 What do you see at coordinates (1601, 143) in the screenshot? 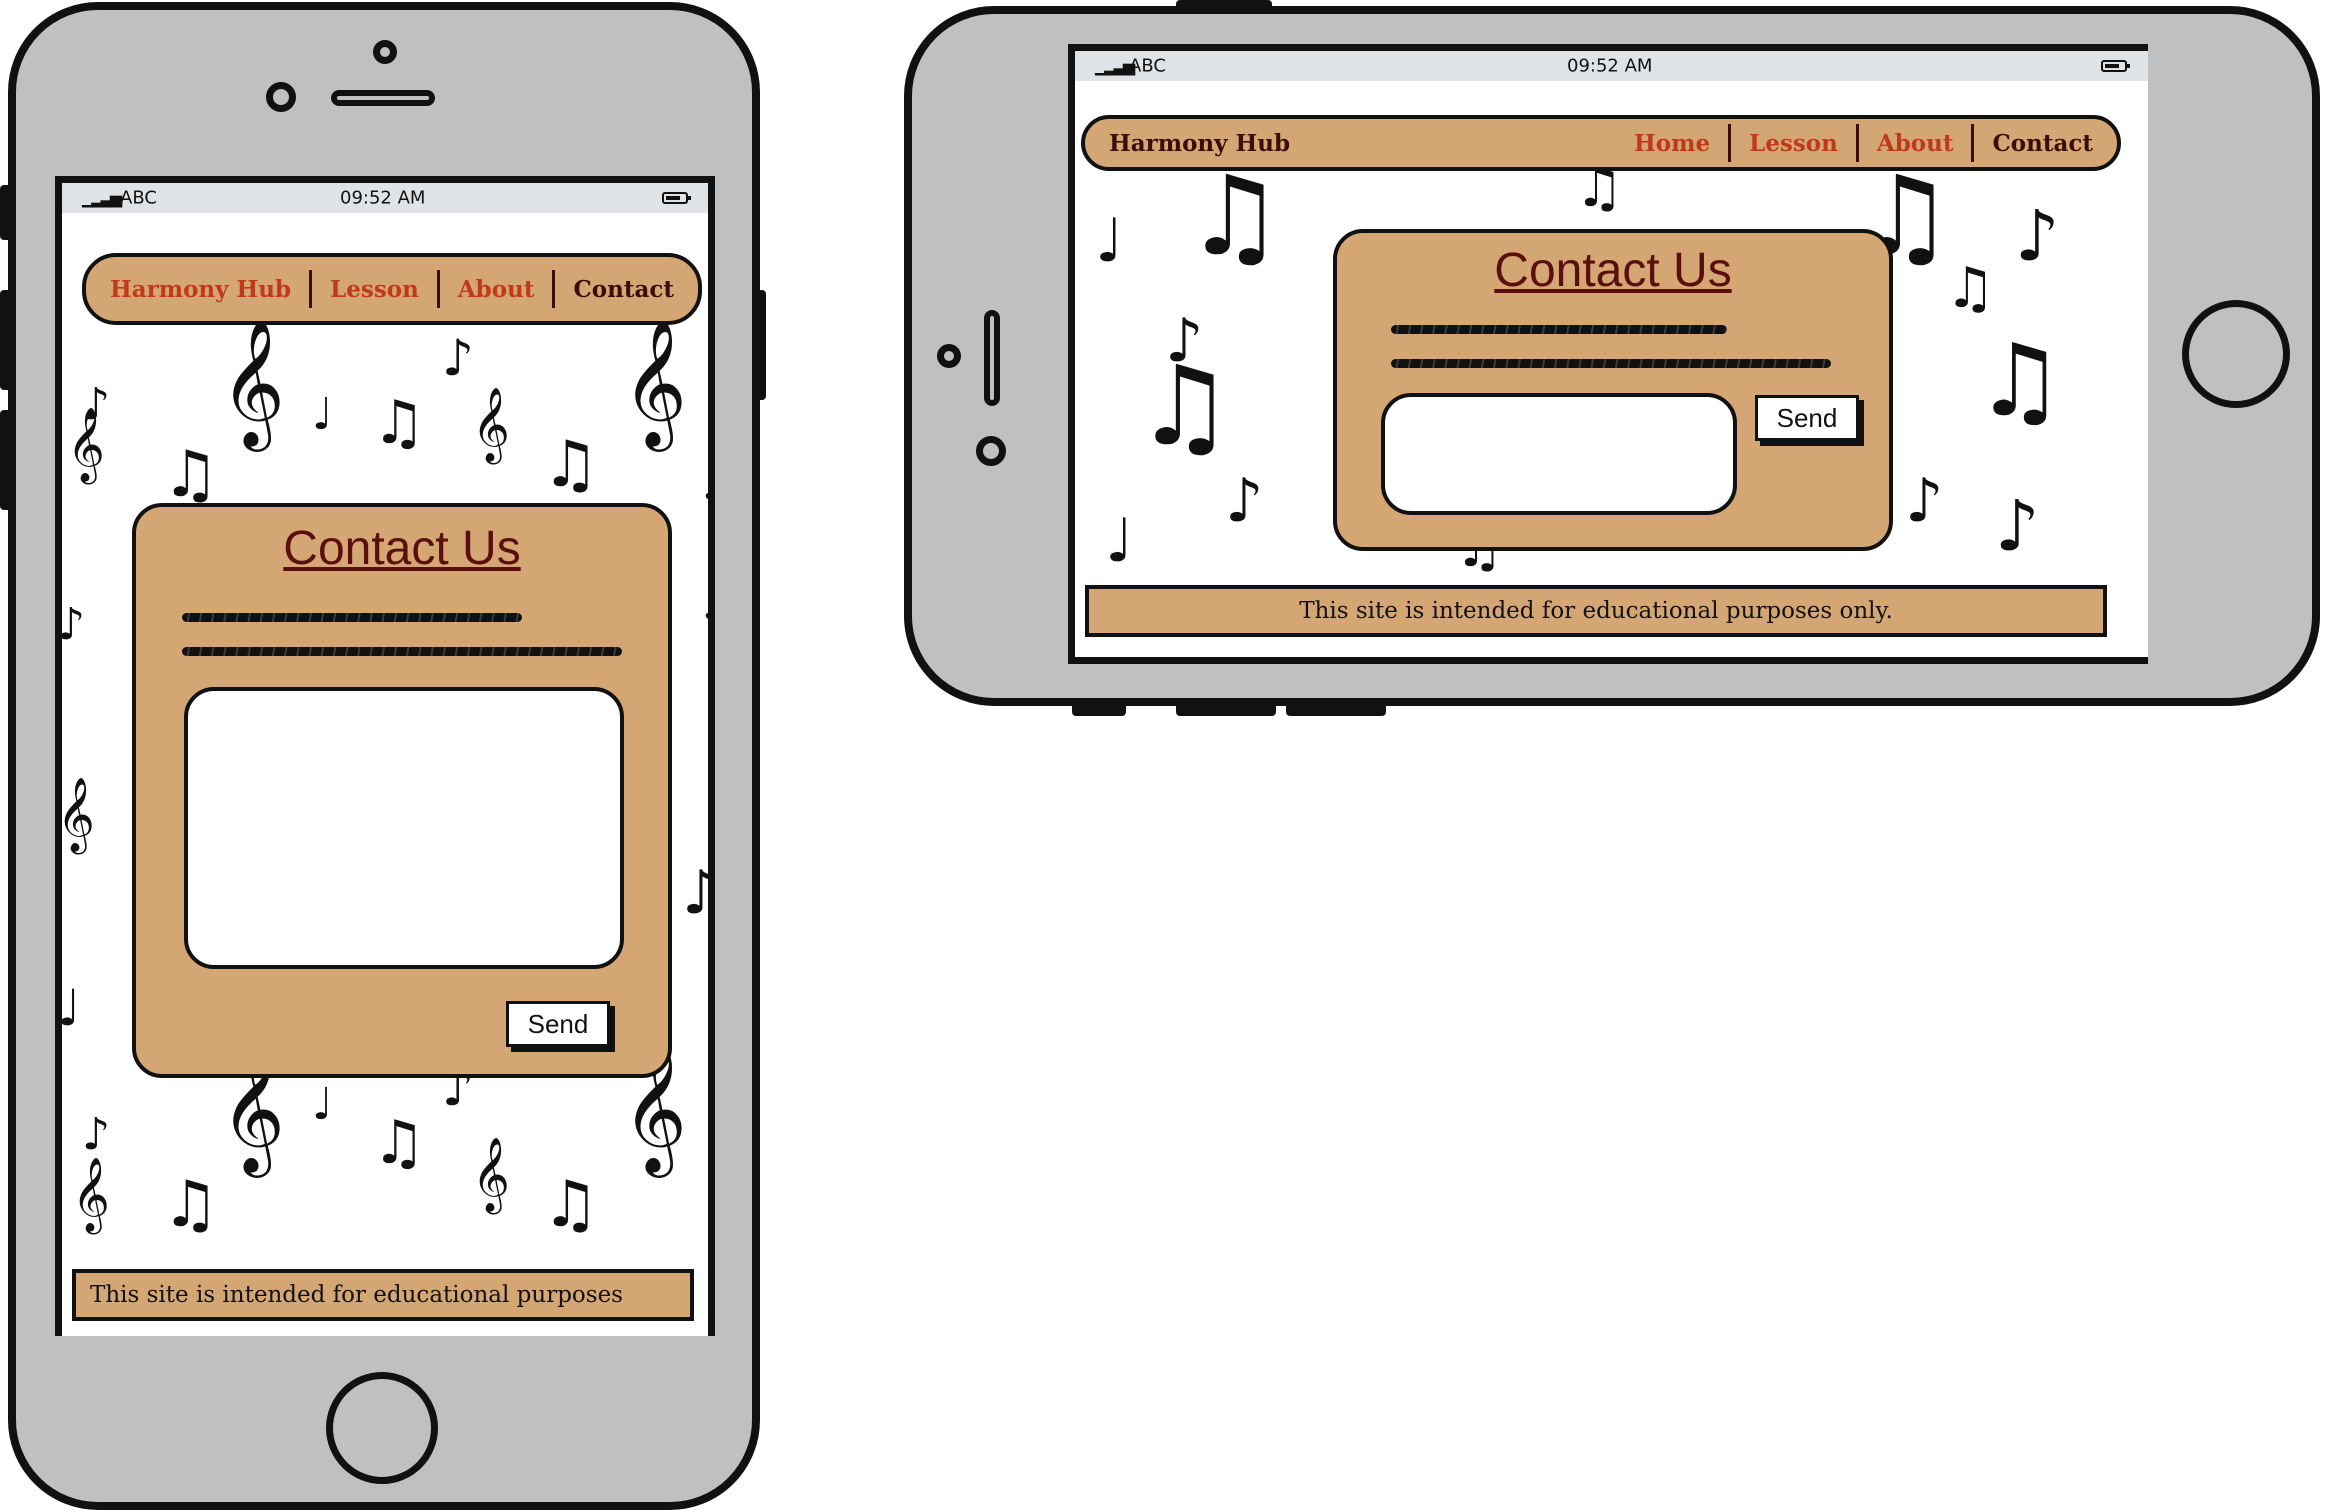
I see `top-nav: Harmony Hub Home Lesson About Contact` at bounding box center [1601, 143].